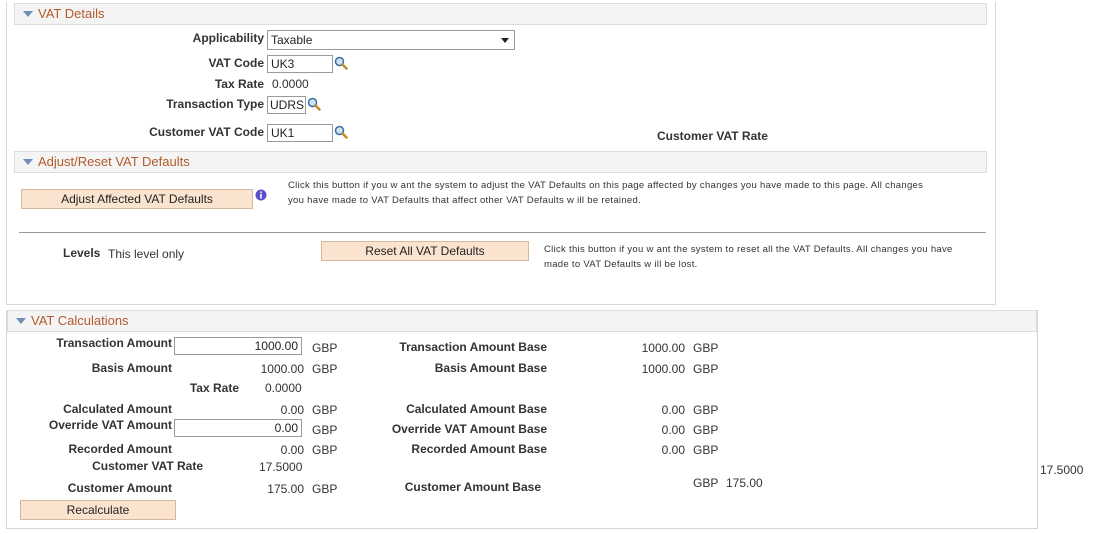 The width and height of the screenshot is (1095, 534). Describe the element at coordinates (137, 199) in the screenshot. I see `adjust-affected-vat-defaults-button: Adjust Affected VAT Defaults` at that location.